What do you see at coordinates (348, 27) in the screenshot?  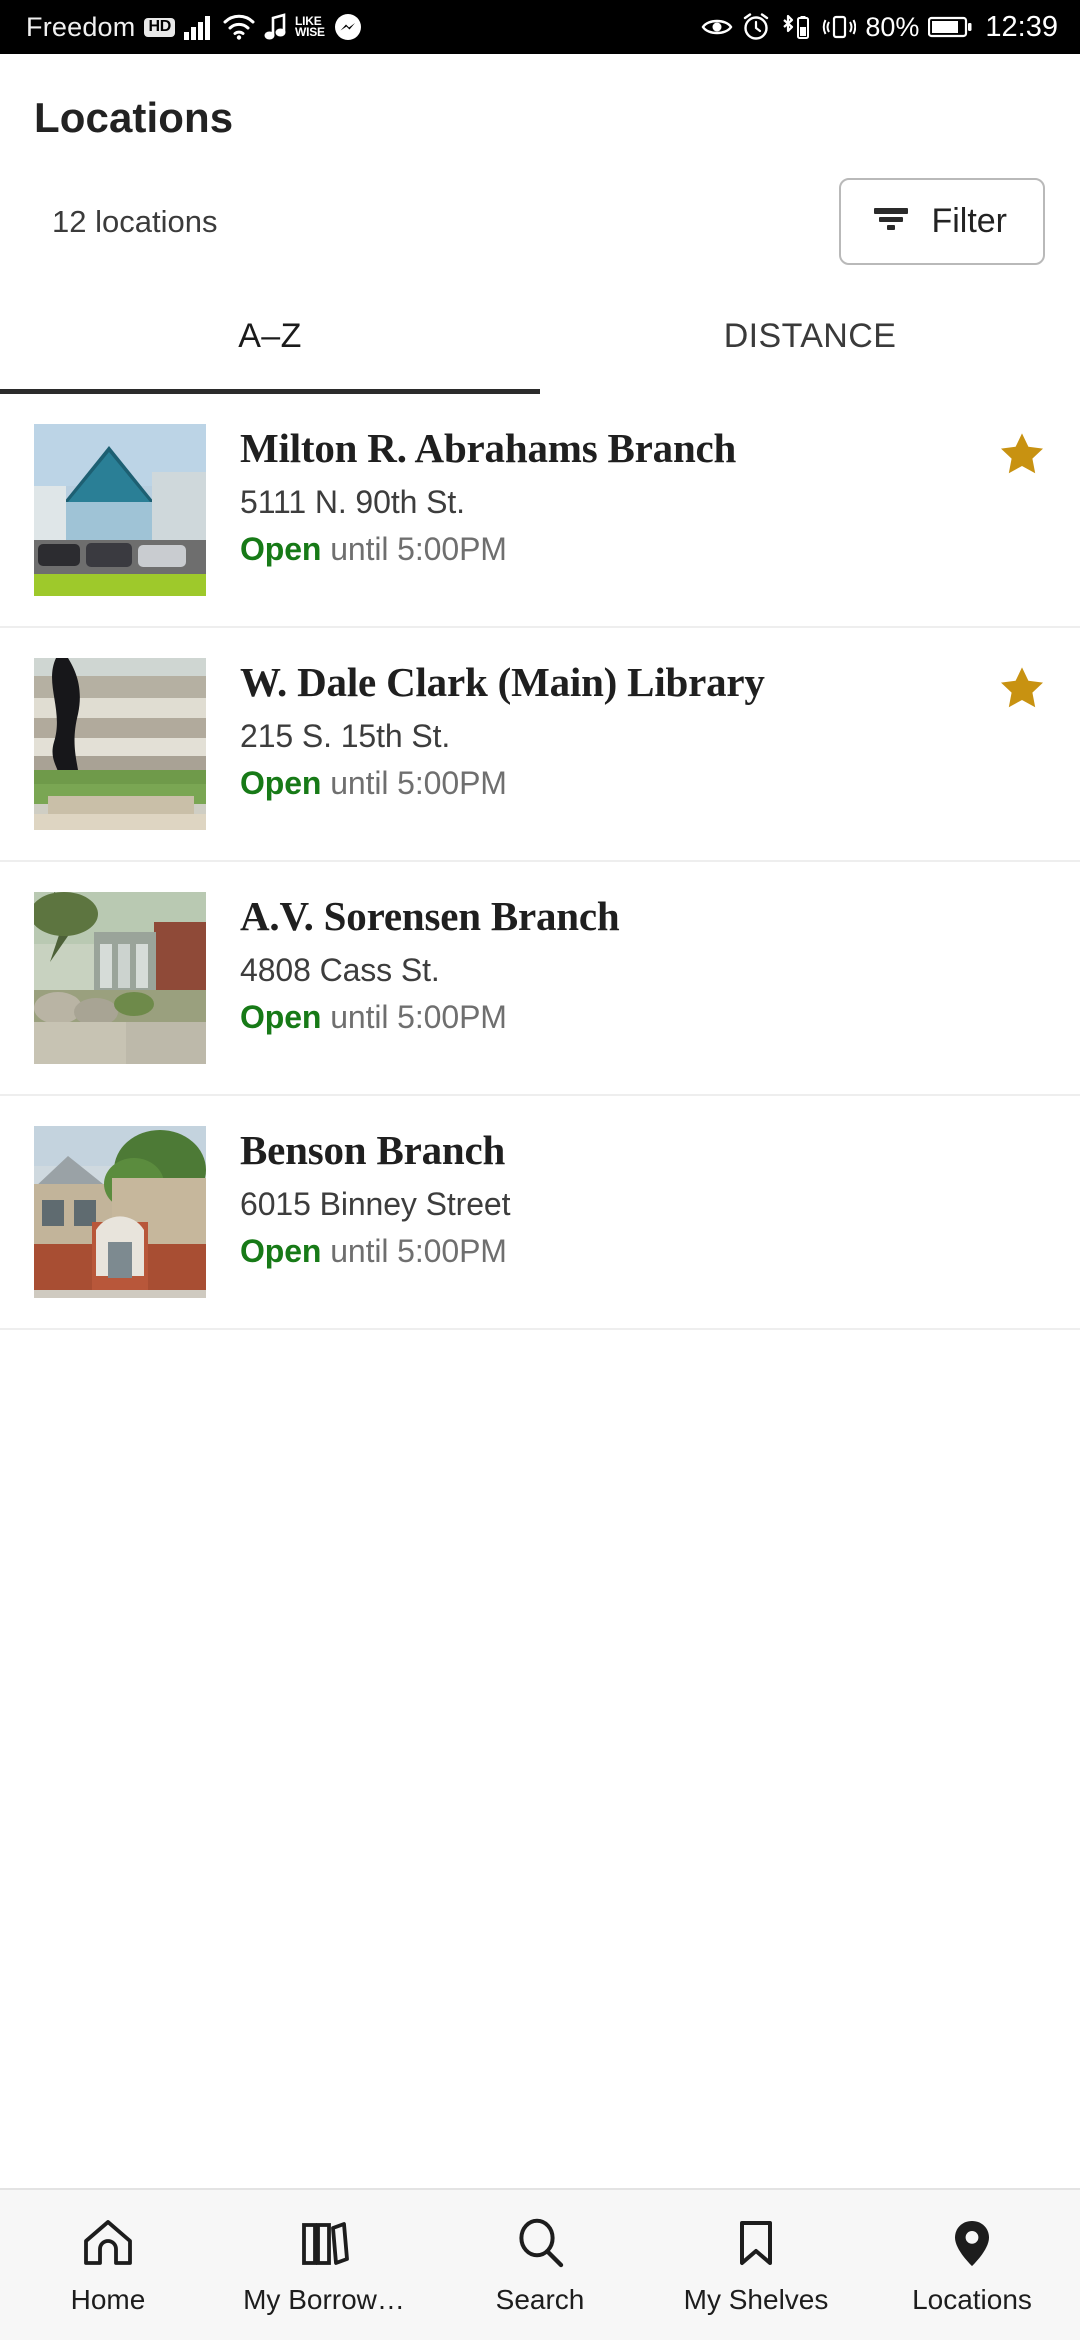 I see `messenger-icon` at bounding box center [348, 27].